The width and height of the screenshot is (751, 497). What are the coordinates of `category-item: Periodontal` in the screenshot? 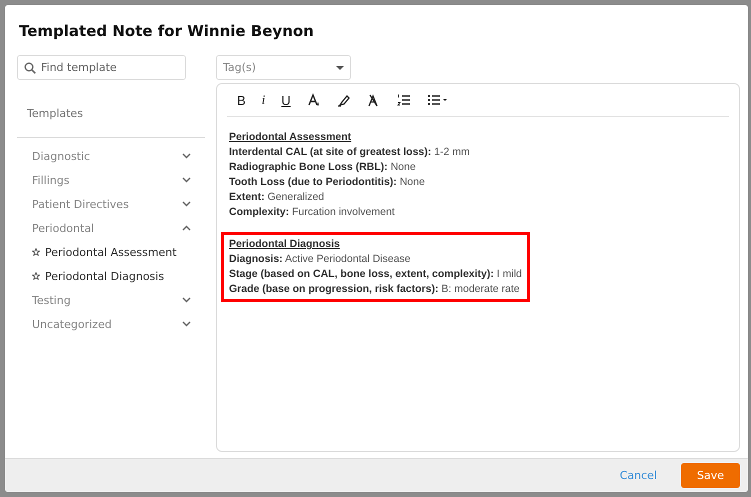 It's located at (111, 228).